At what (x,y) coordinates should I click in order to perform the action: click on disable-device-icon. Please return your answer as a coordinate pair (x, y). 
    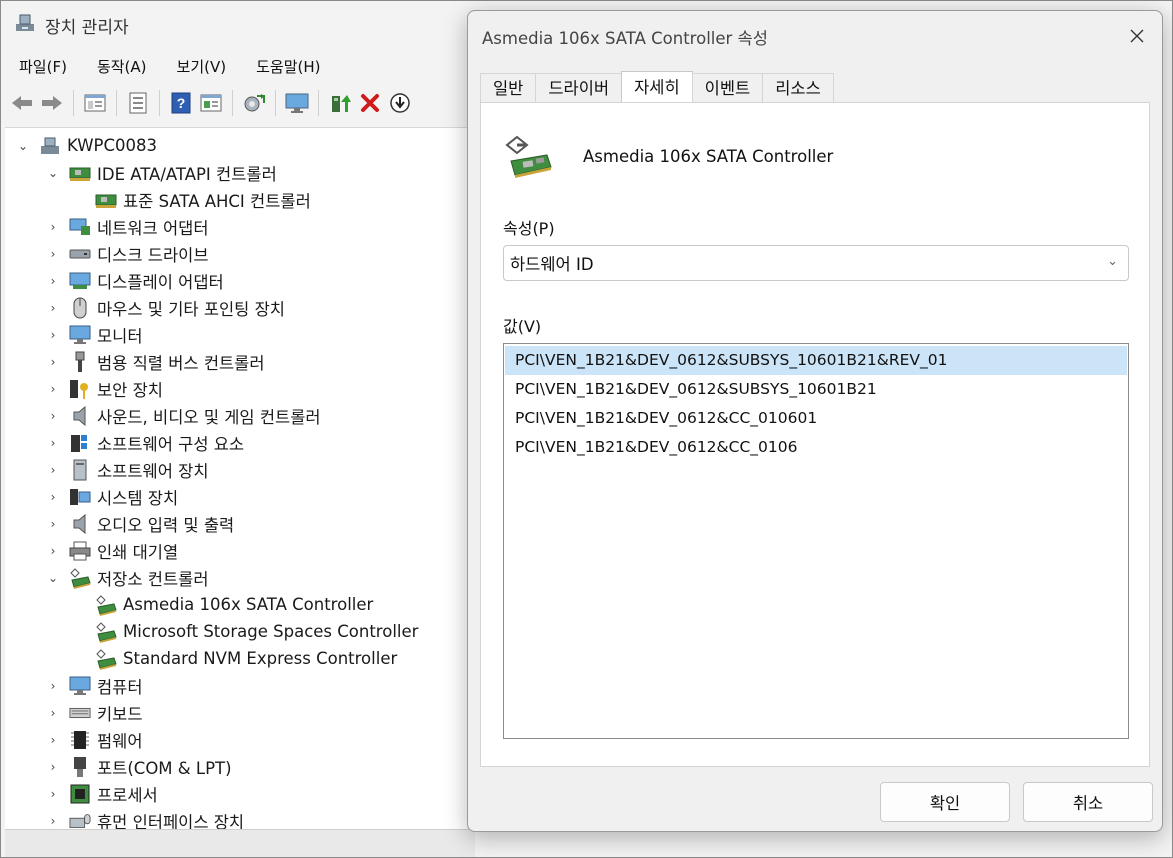
    Looking at the image, I should click on (400, 103).